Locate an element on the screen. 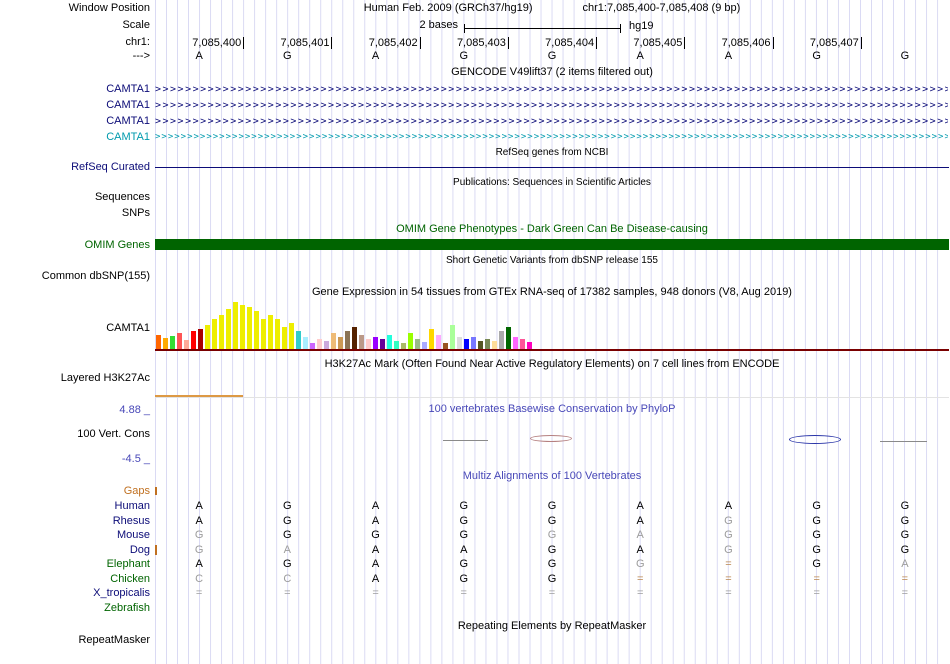 The width and height of the screenshot is (950, 664). species-label-rhesus: Rhesus is located at coordinates (131, 521).